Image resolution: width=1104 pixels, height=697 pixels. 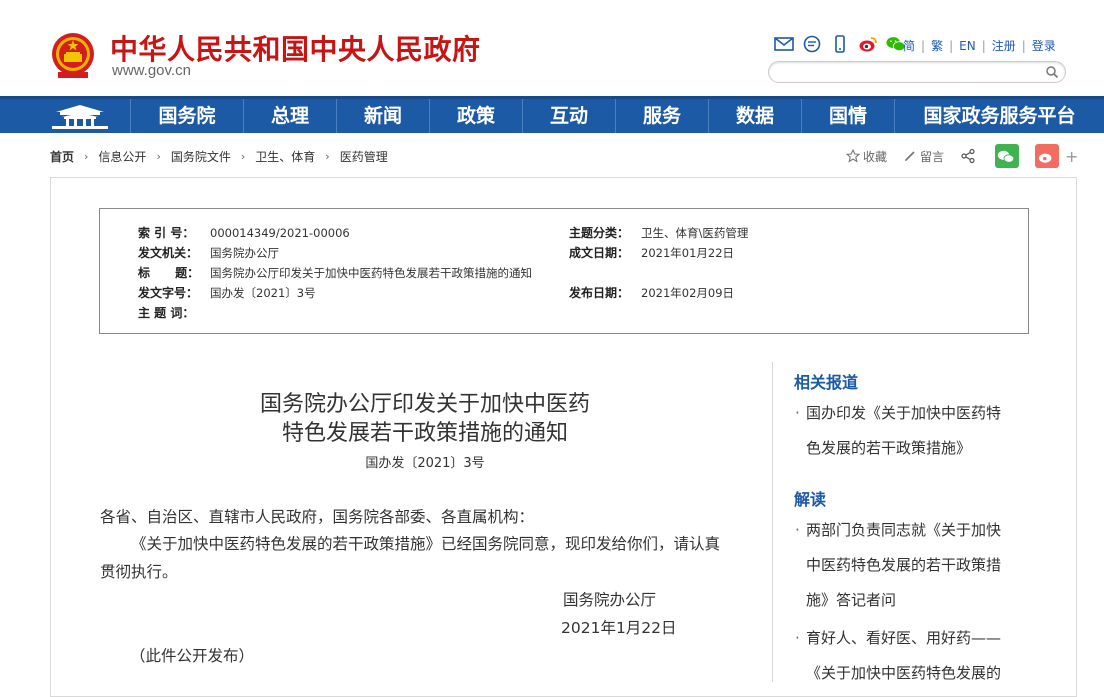 What do you see at coordinates (122, 156) in the screenshot?
I see `breadcrumb-info-disclosure: 信息公开` at bounding box center [122, 156].